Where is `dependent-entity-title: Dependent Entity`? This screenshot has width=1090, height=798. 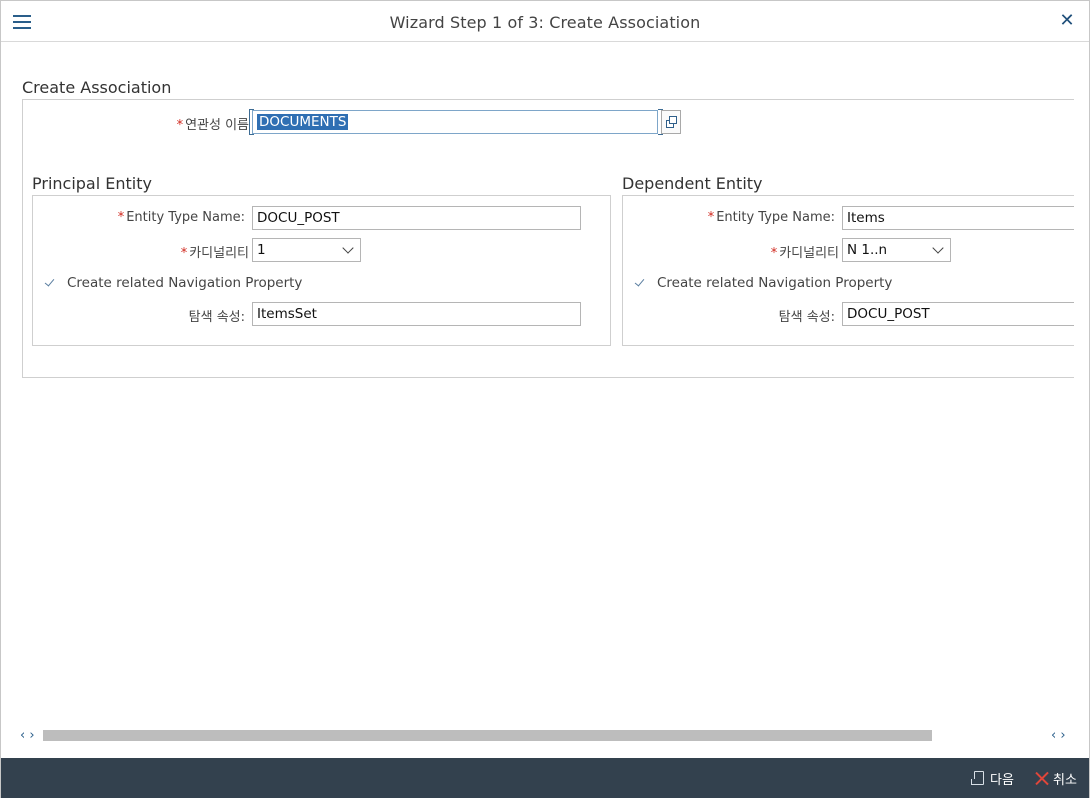
dependent-entity-title: Dependent Entity is located at coordinates (692, 183).